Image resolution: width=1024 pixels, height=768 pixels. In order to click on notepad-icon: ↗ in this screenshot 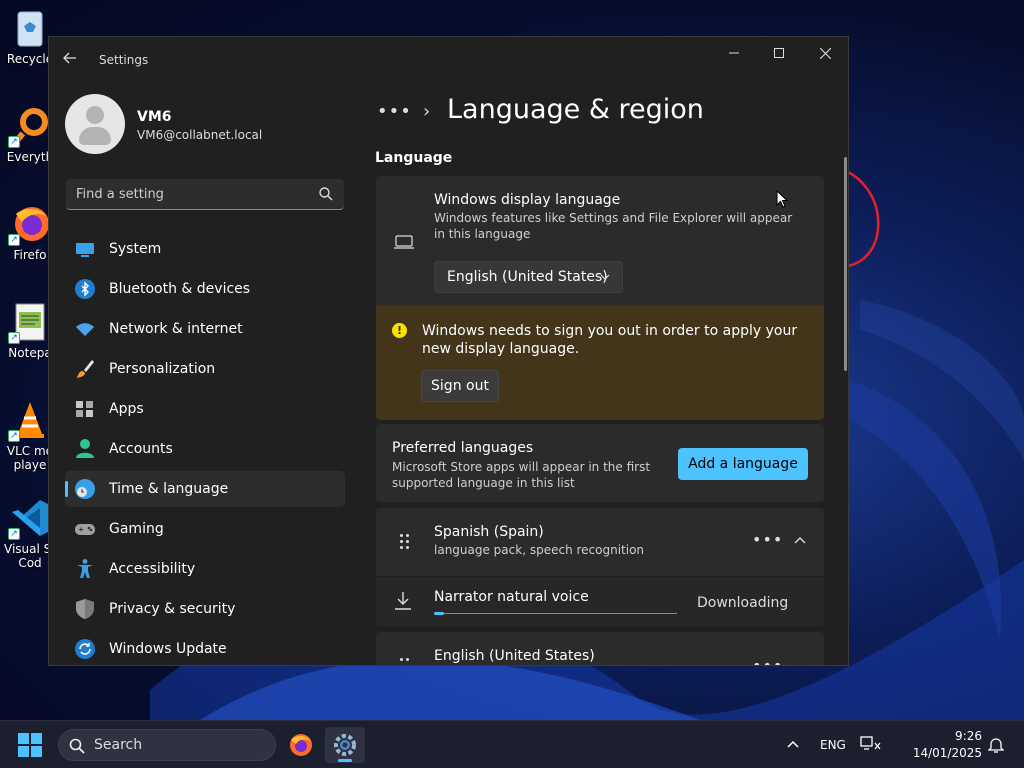, I will do `click(29, 323)`.